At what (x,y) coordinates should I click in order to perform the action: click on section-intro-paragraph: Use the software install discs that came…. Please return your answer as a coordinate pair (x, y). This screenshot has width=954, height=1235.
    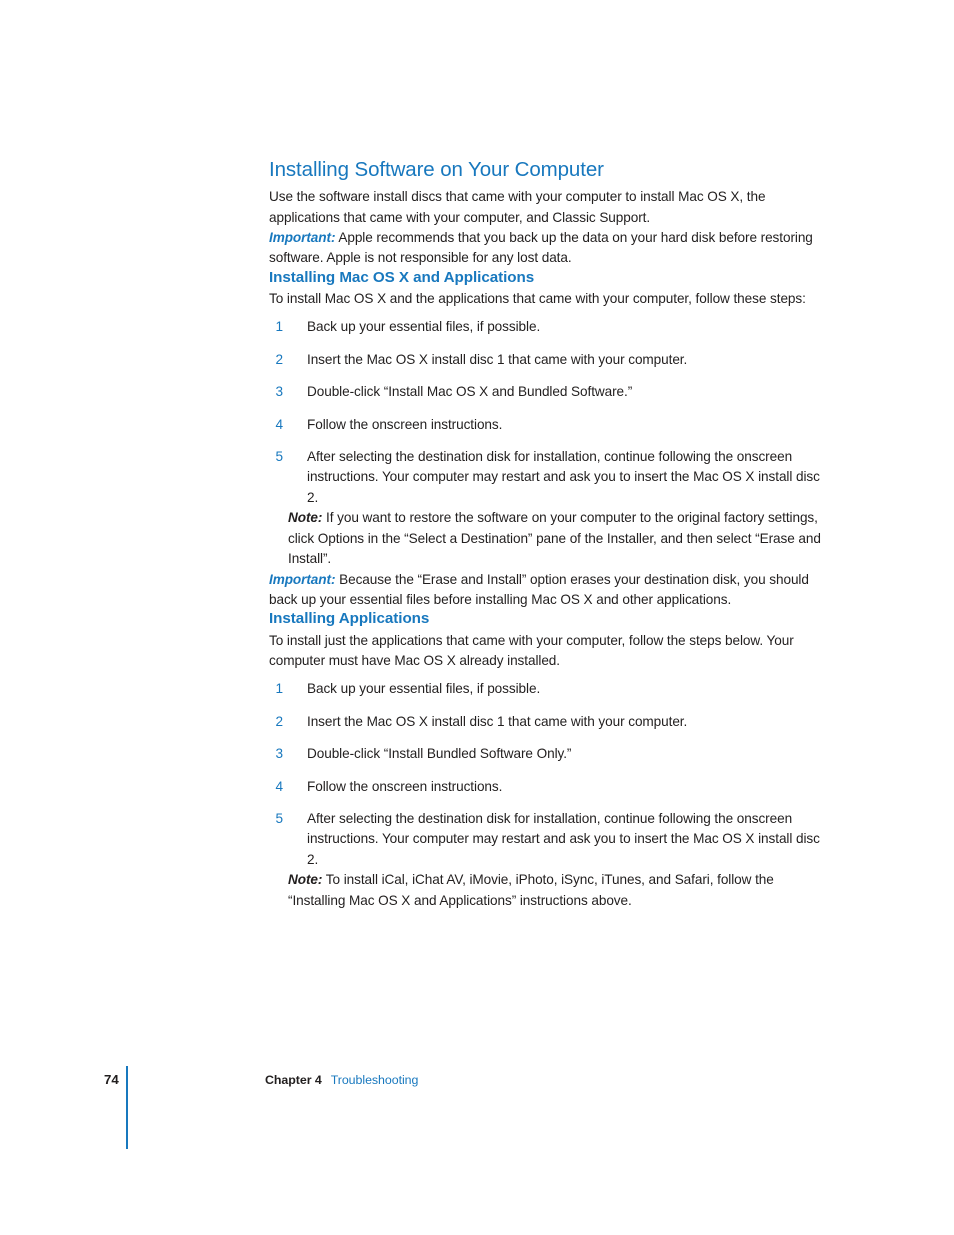
    Looking at the image, I should click on (517, 207).